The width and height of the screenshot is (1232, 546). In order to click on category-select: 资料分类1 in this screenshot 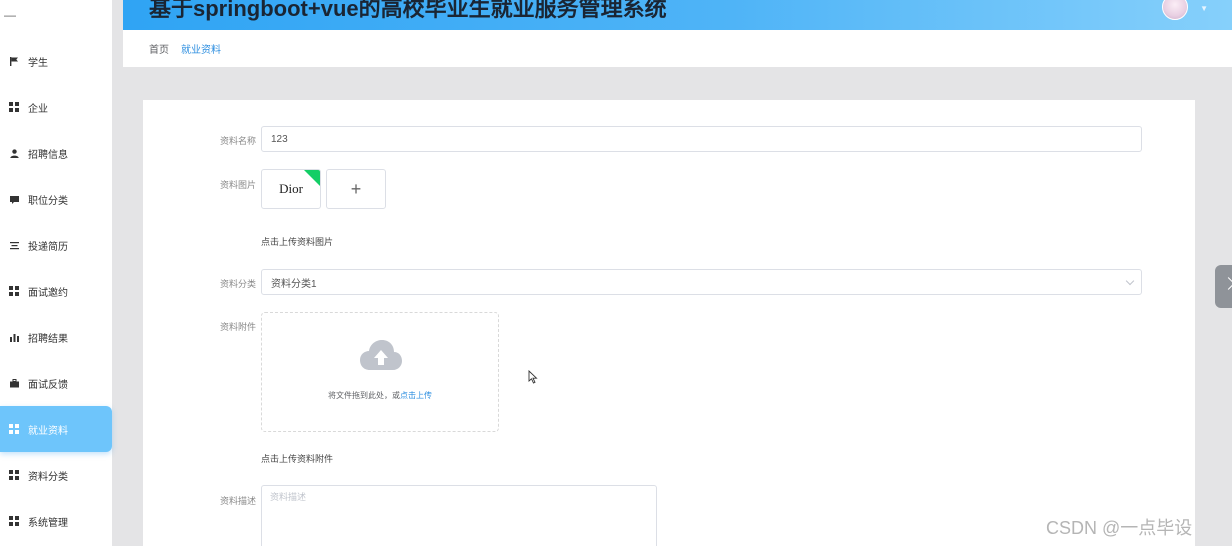, I will do `click(701, 282)`.